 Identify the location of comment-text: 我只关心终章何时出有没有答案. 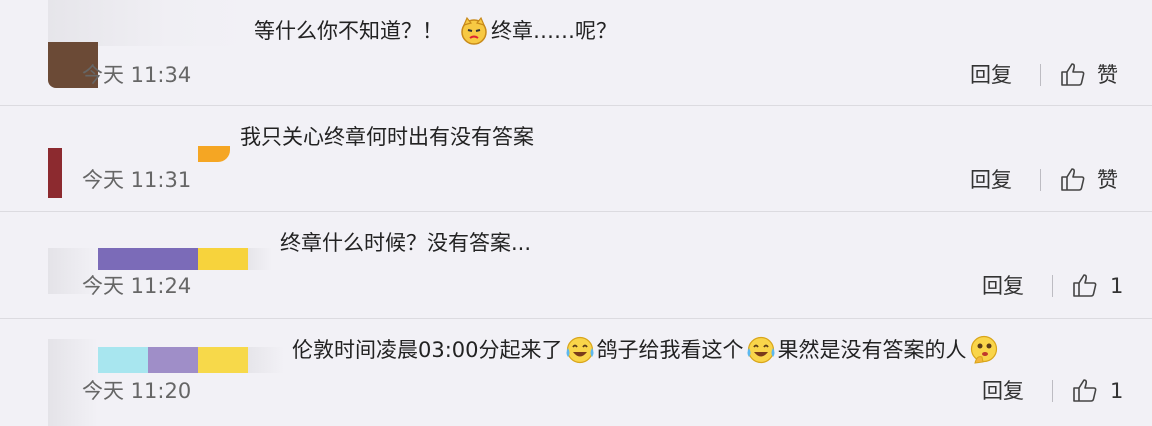
(387, 137).